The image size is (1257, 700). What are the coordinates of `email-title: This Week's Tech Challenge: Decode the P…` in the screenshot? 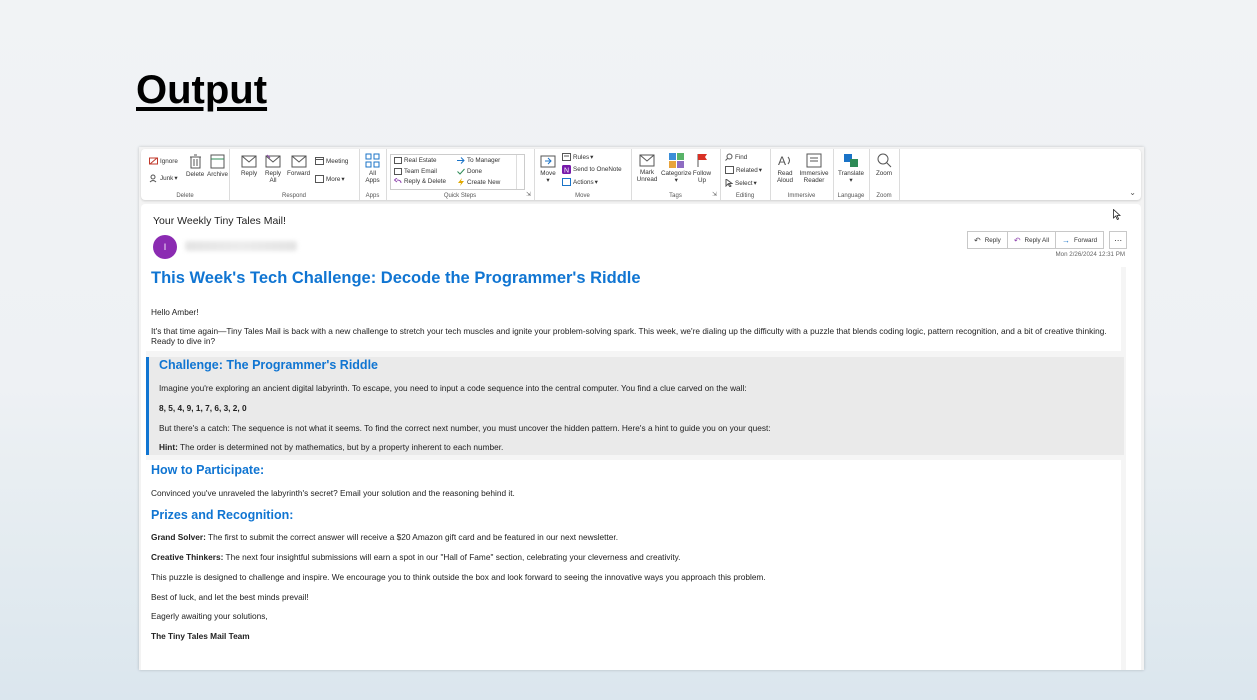 It's located at (396, 278).